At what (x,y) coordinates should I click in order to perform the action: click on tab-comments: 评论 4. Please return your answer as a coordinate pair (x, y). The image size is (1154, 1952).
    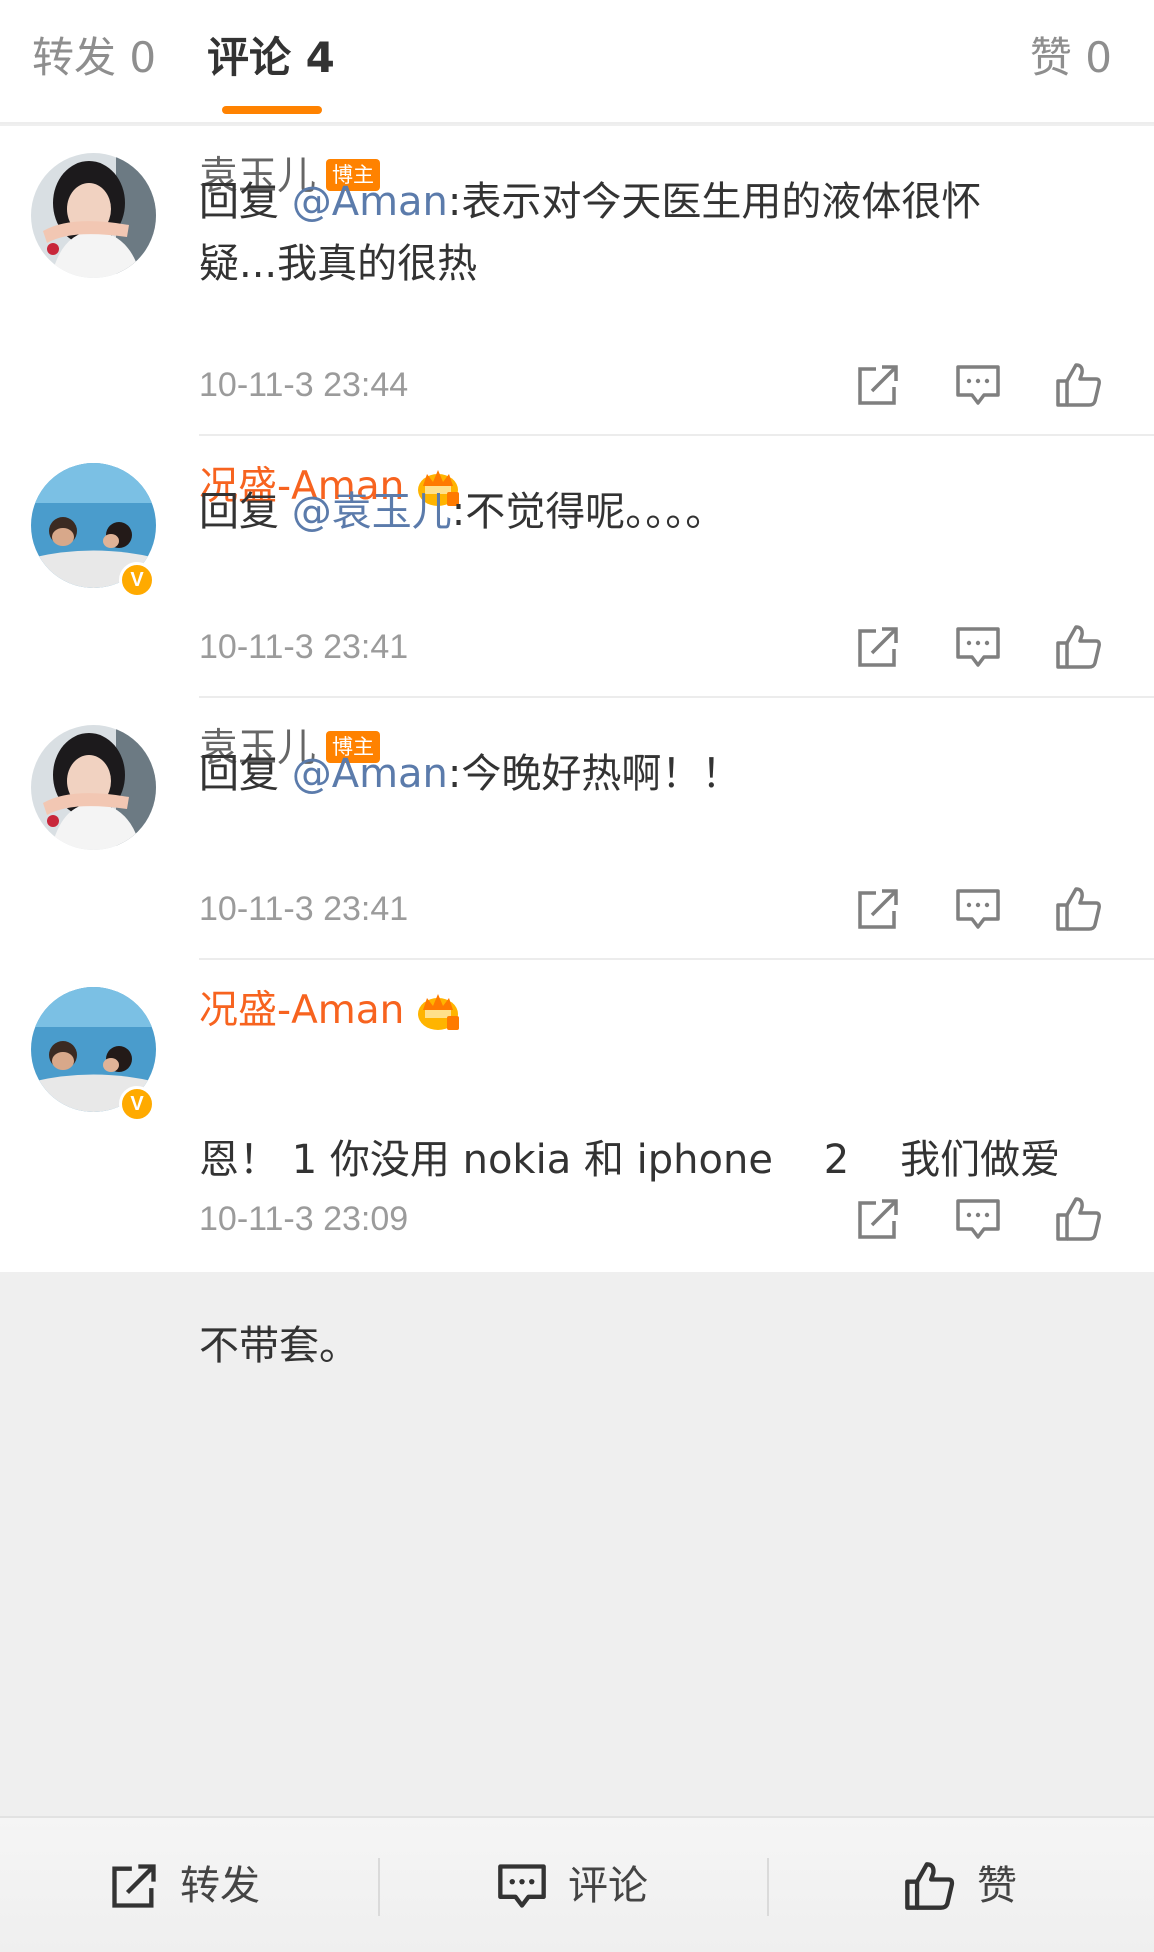
    Looking at the image, I should click on (271, 58).